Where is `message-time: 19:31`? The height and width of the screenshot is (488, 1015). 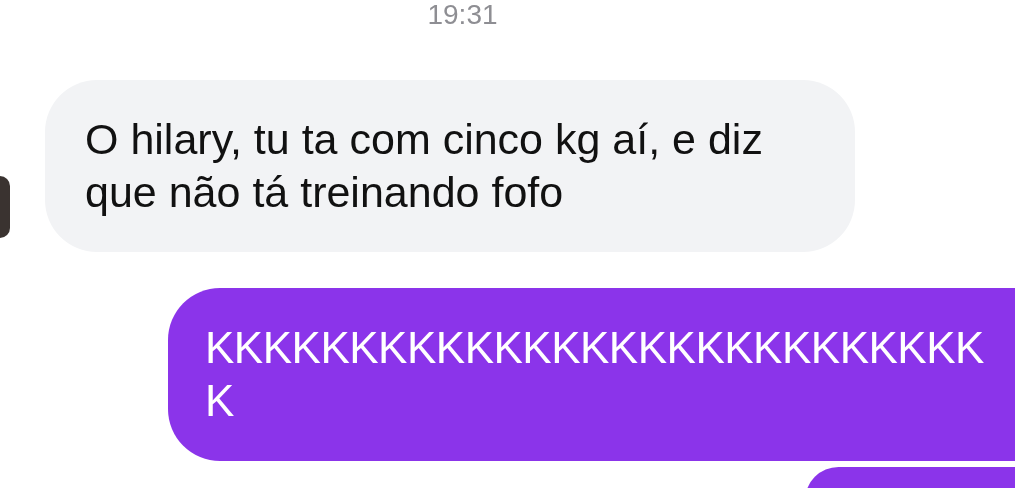
message-time: 19:31 is located at coordinates (462, 15).